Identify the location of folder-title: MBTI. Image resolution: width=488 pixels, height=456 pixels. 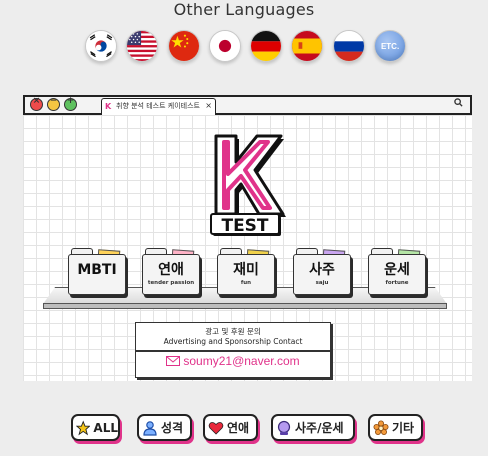
(97, 270).